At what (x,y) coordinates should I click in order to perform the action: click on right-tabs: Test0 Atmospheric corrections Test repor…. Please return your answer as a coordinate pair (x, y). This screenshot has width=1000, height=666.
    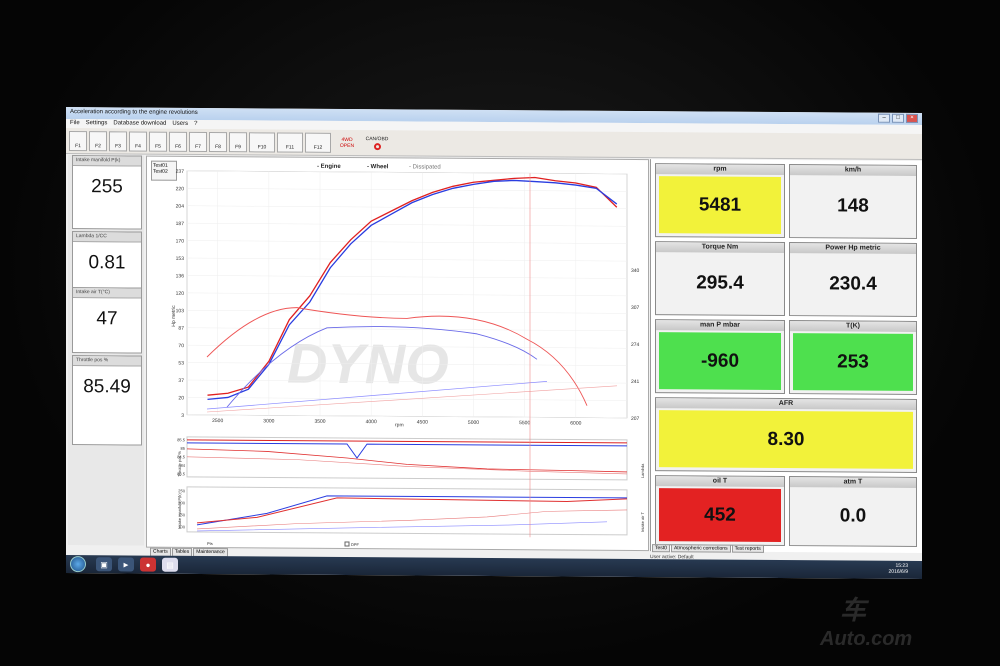
    Looking at the image, I should click on (708, 548).